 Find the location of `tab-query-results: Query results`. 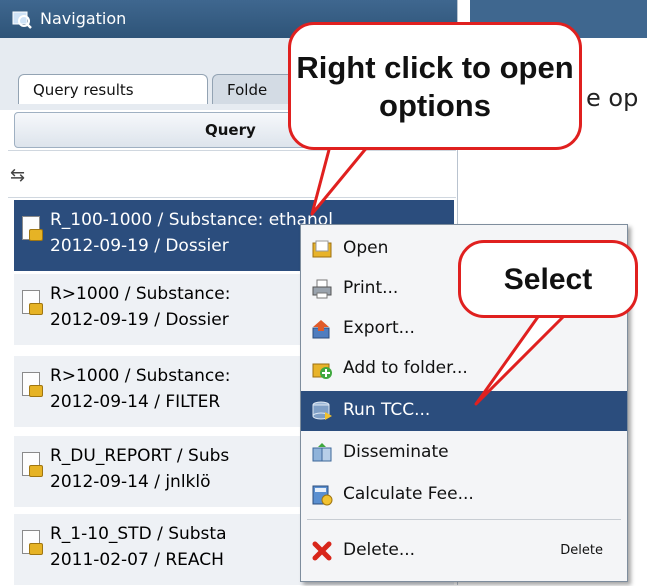

tab-query-results: Query results is located at coordinates (113, 89).